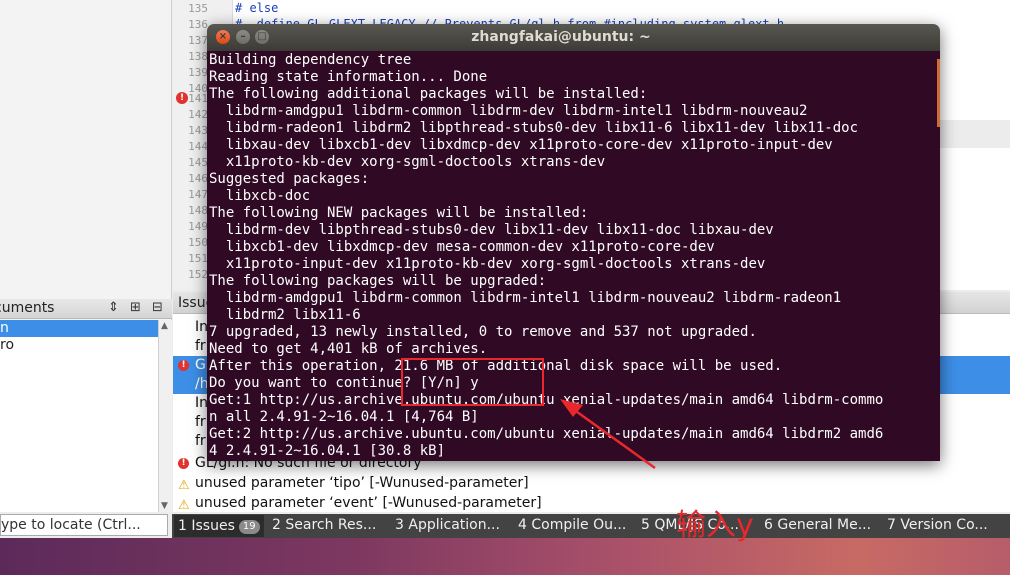 The height and width of the screenshot is (575, 1010). What do you see at coordinates (198, 114) in the screenshot?
I see `line-number: 142` at bounding box center [198, 114].